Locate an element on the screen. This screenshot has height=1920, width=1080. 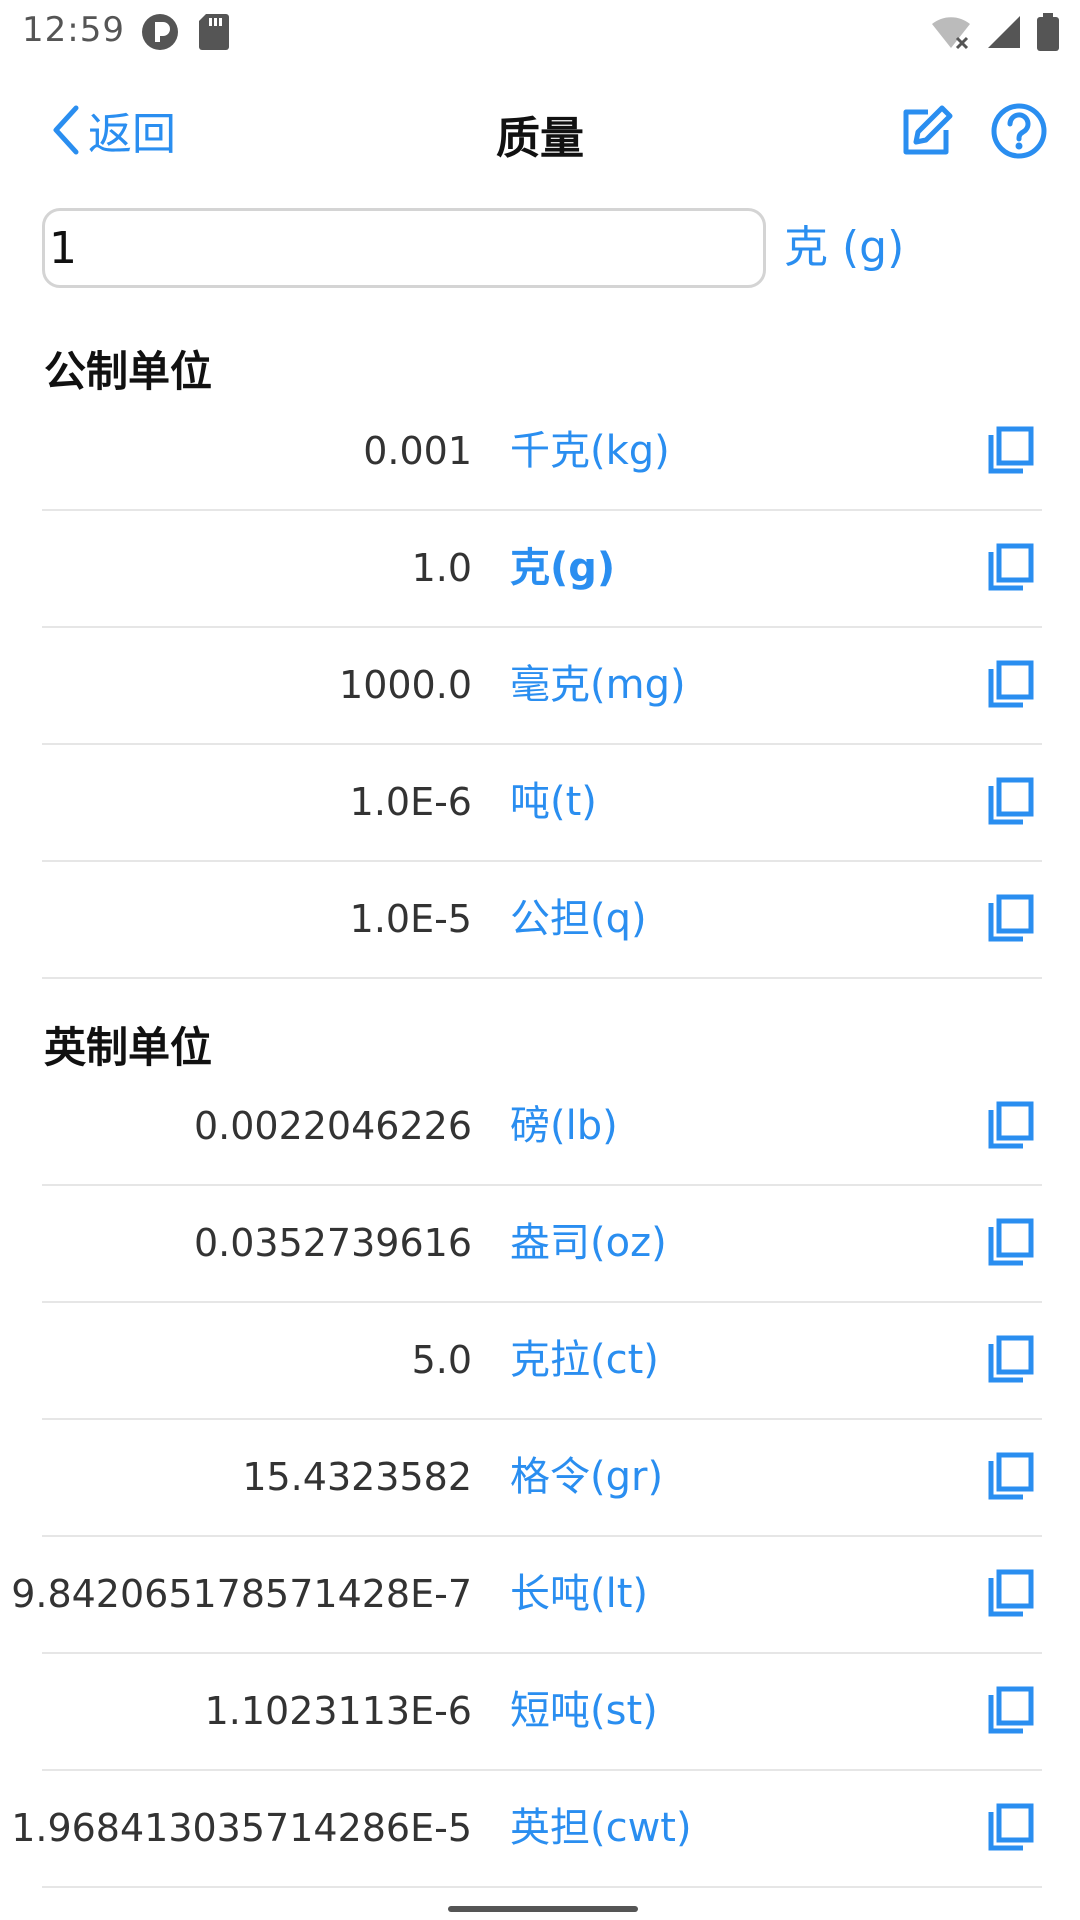
unit-value: 1.968413035714286E-5 is located at coordinates (241, 1828).